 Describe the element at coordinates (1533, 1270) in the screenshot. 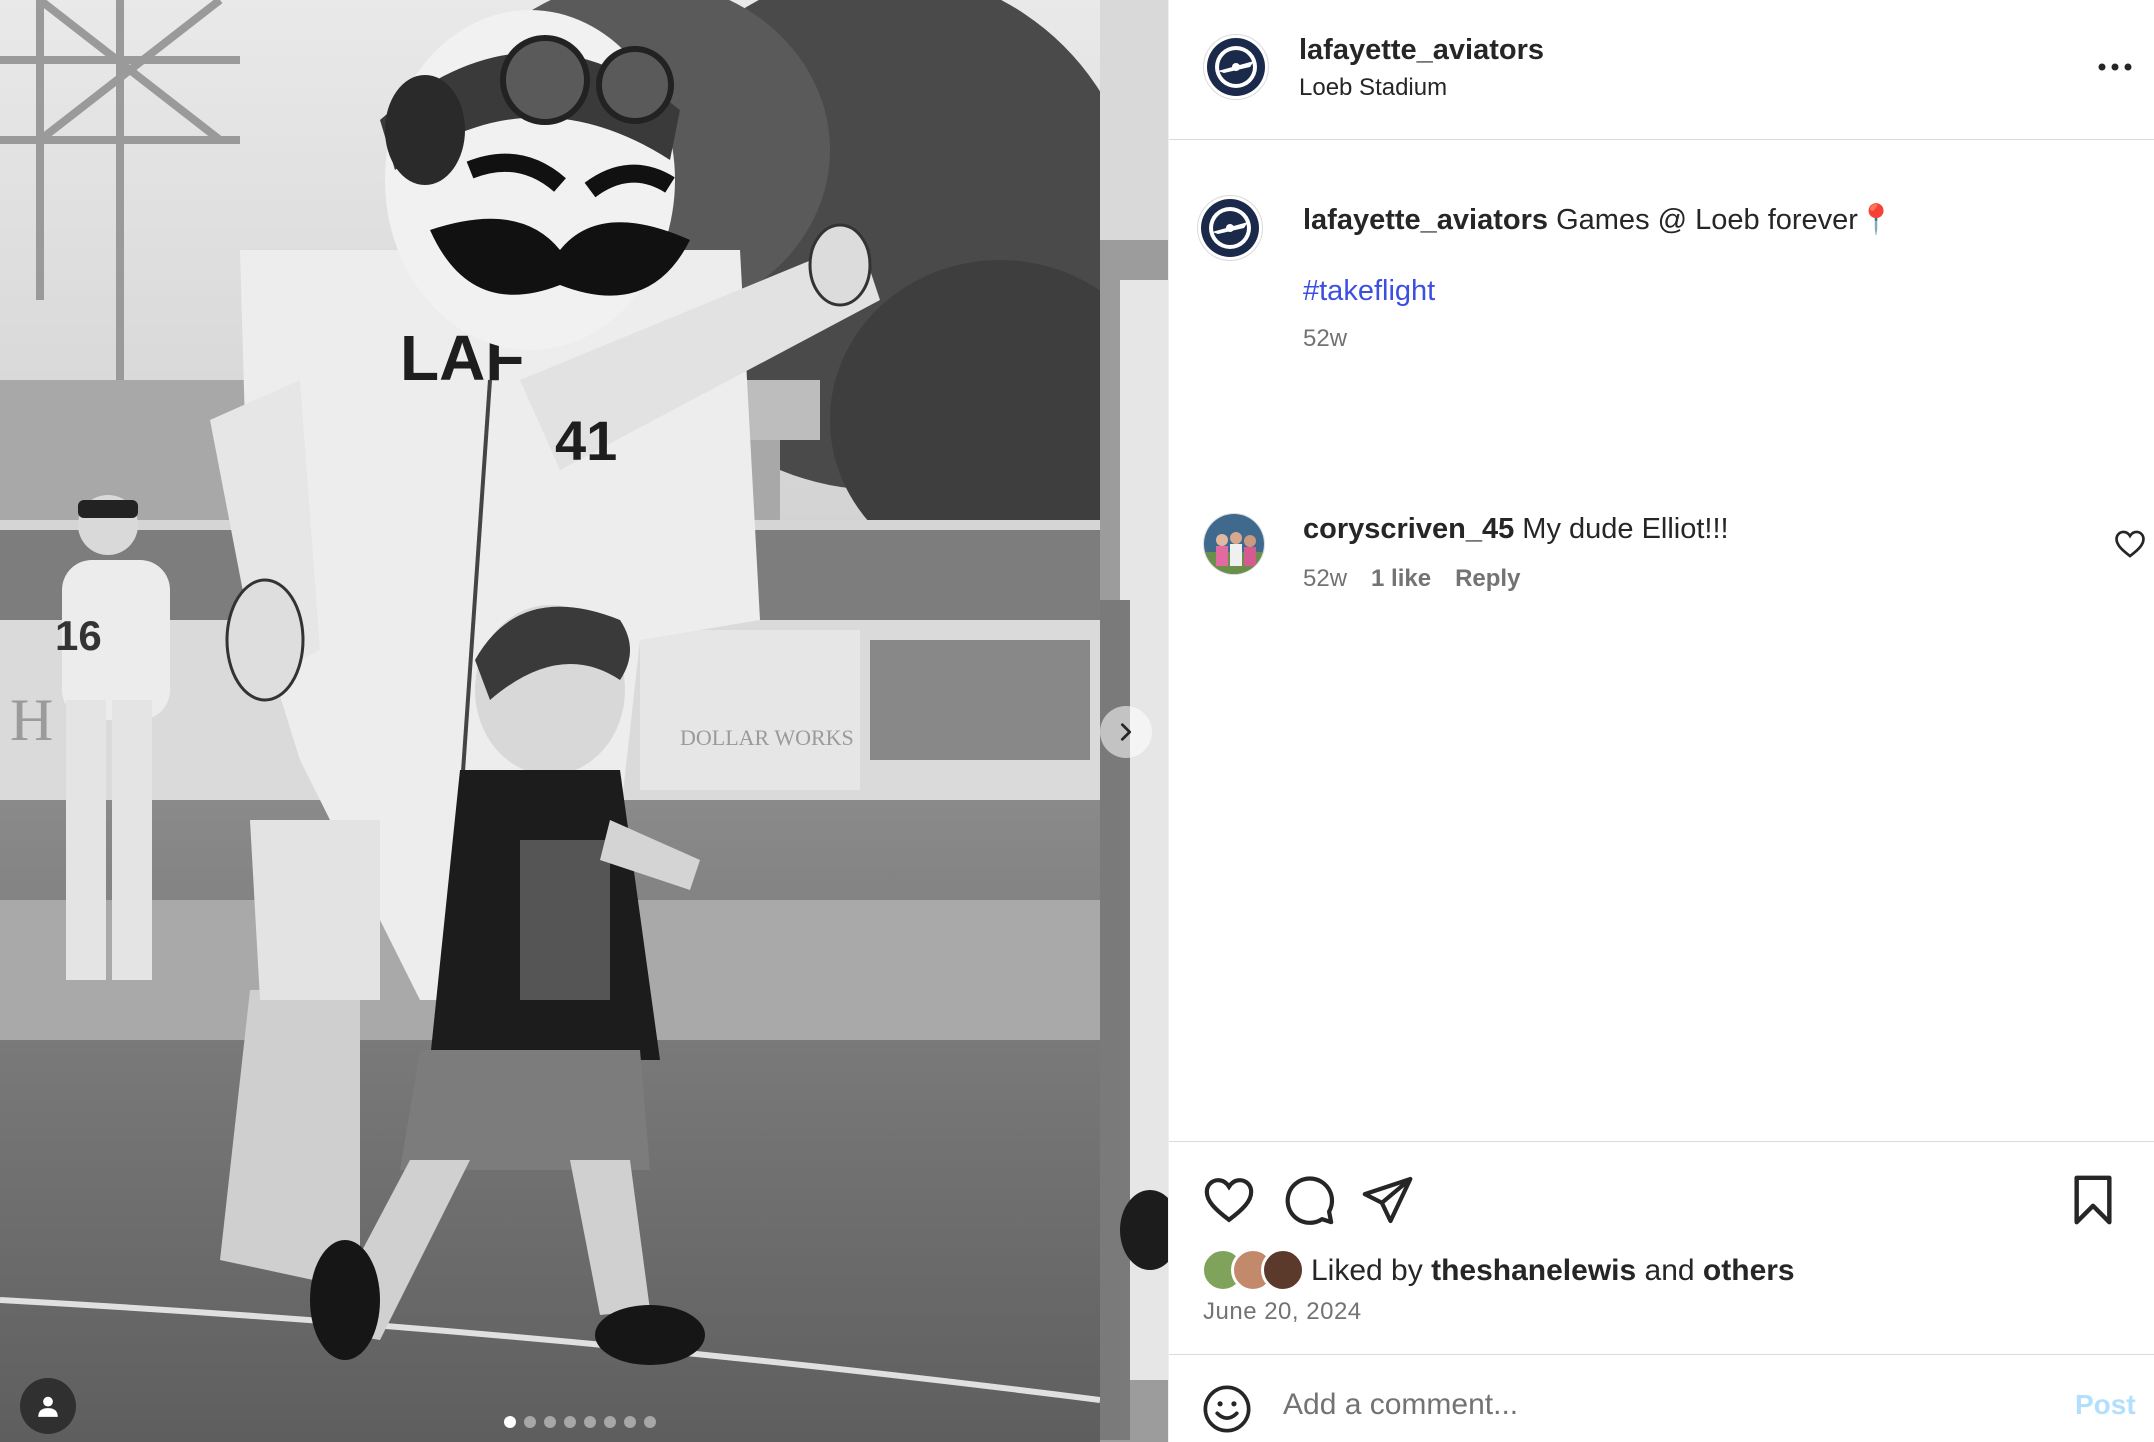

I see `liked-by-user-link: theshanelewis` at that location.